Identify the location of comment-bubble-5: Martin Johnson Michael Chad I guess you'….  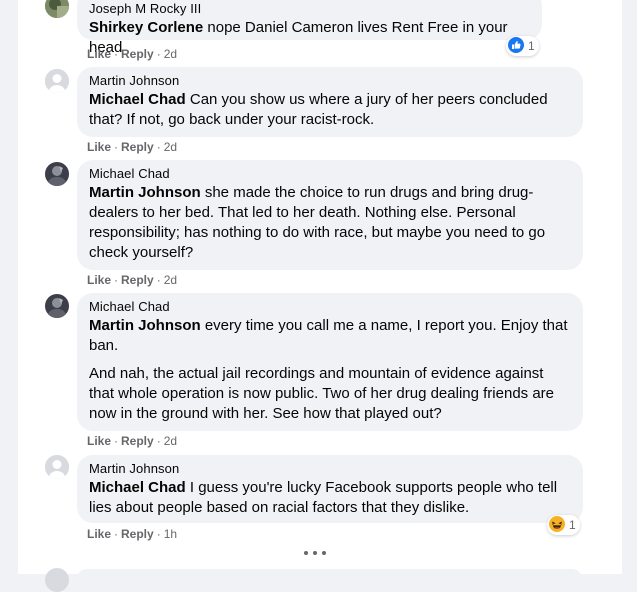
(330, 489).